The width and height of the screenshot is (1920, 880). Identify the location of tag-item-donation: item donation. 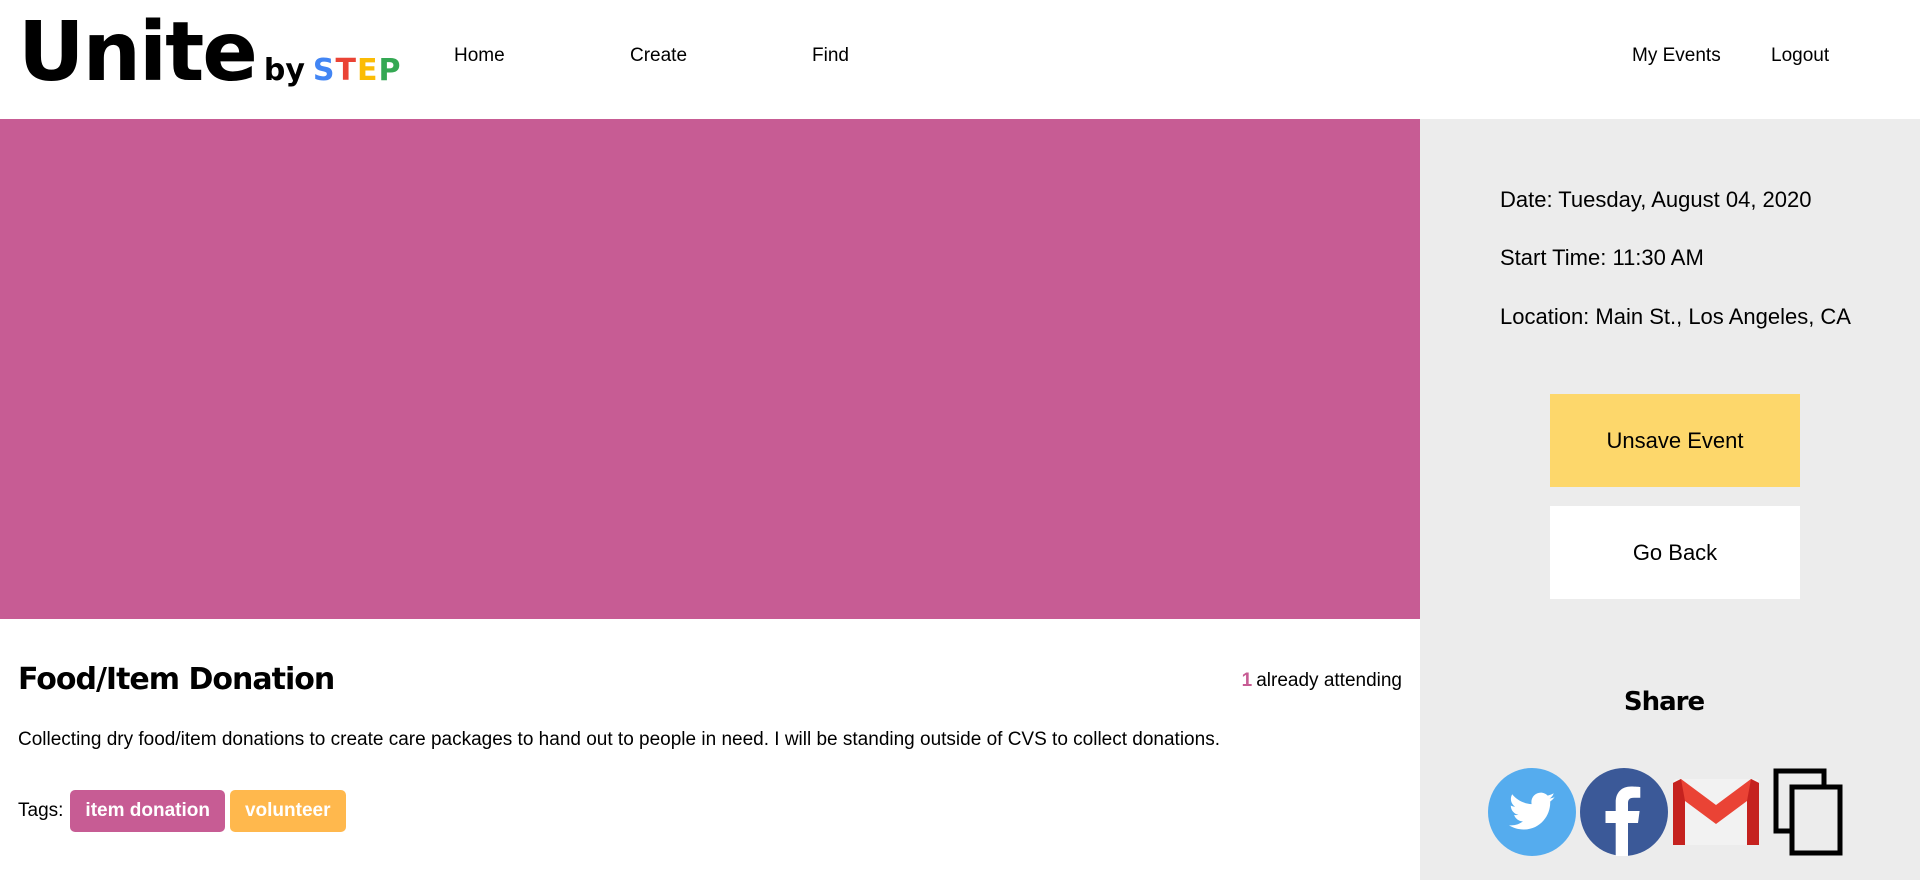
(147, 811).